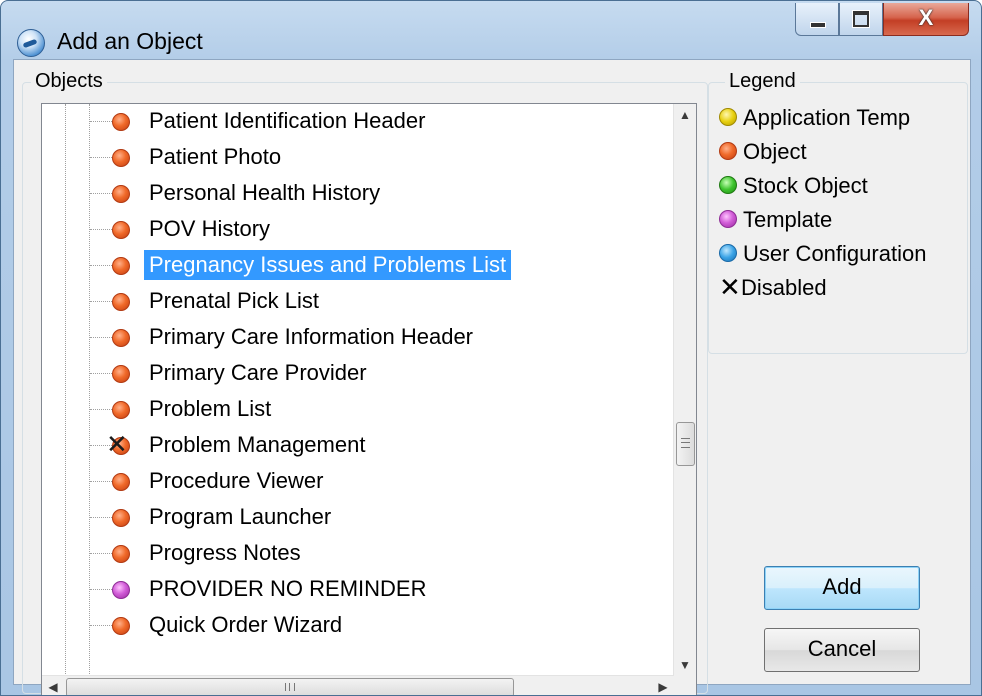 The image size is (982, 696). Describe the element at coordinates (818, 25) in the screenshot. I see `minimize-icon` at that location.